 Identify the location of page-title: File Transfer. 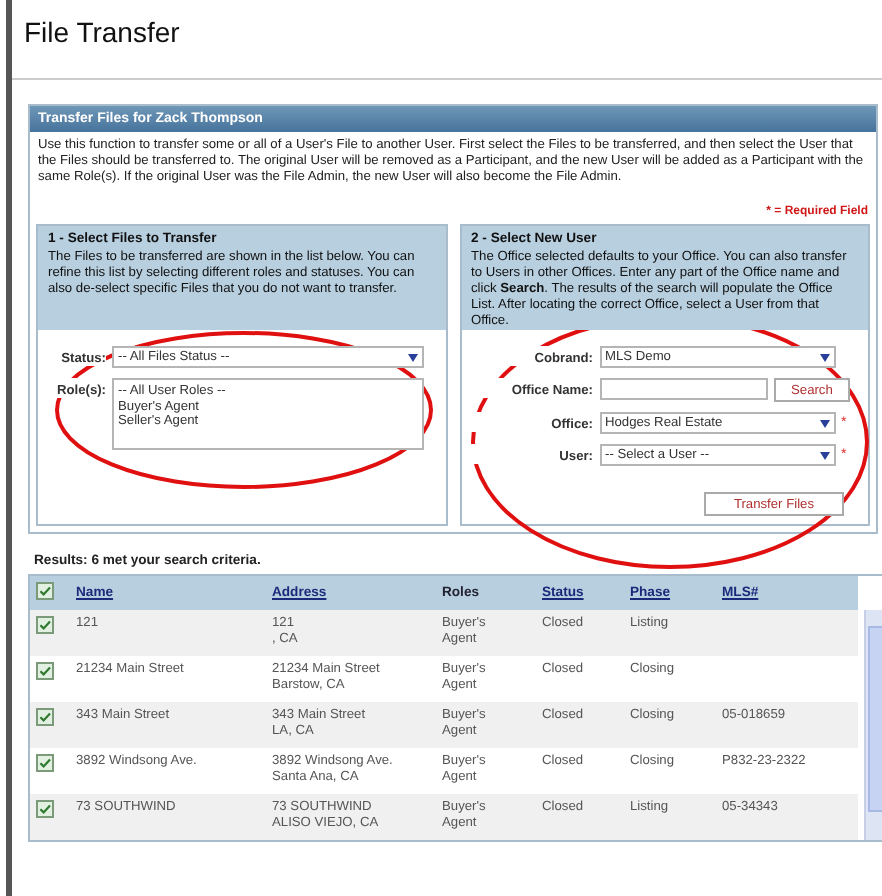
(103, 32).